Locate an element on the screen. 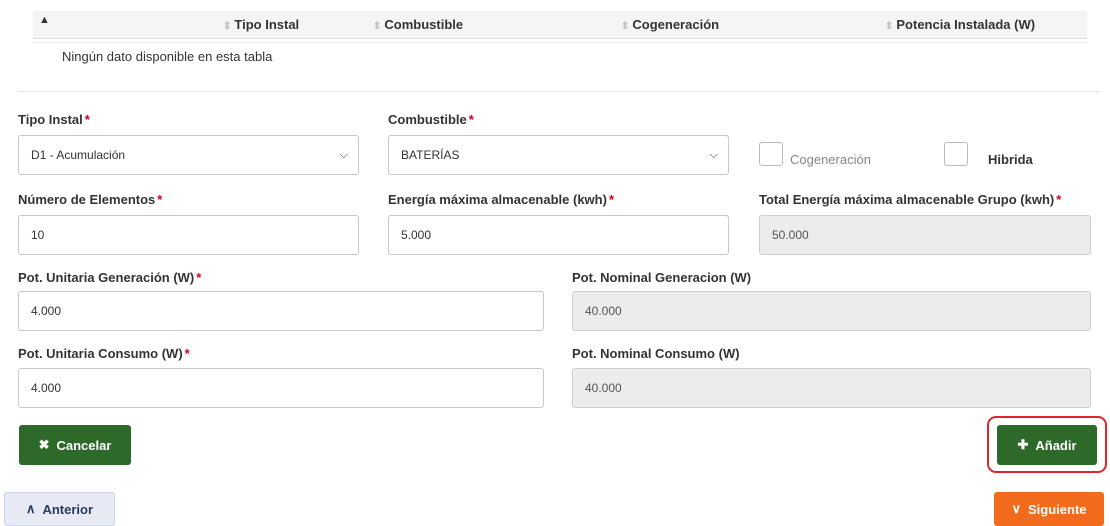  tipo-instal-label: Tipo Instal * is located at coordinates (54, 119).